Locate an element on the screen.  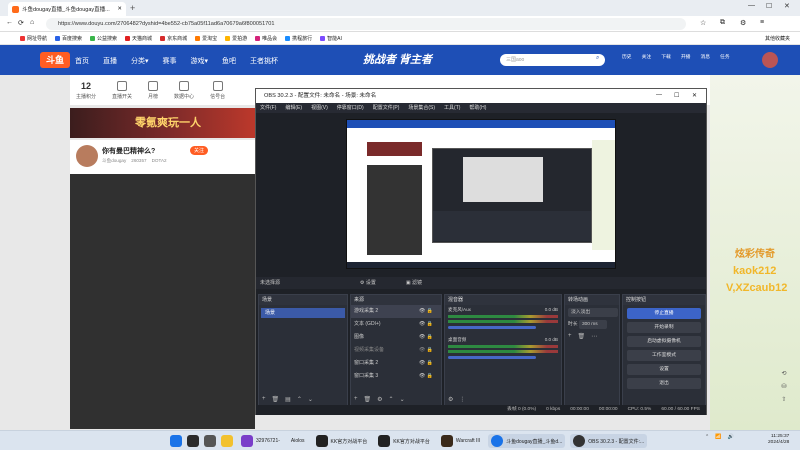
obs-close-icon: ✕ is located at coordinates (694, 95).